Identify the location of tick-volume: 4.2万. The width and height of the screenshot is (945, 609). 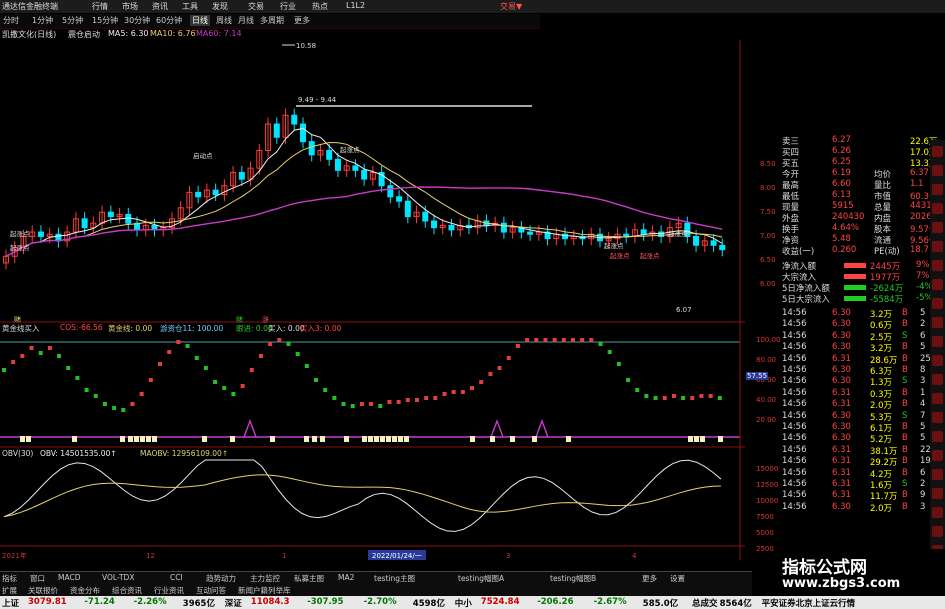
(881, 474).